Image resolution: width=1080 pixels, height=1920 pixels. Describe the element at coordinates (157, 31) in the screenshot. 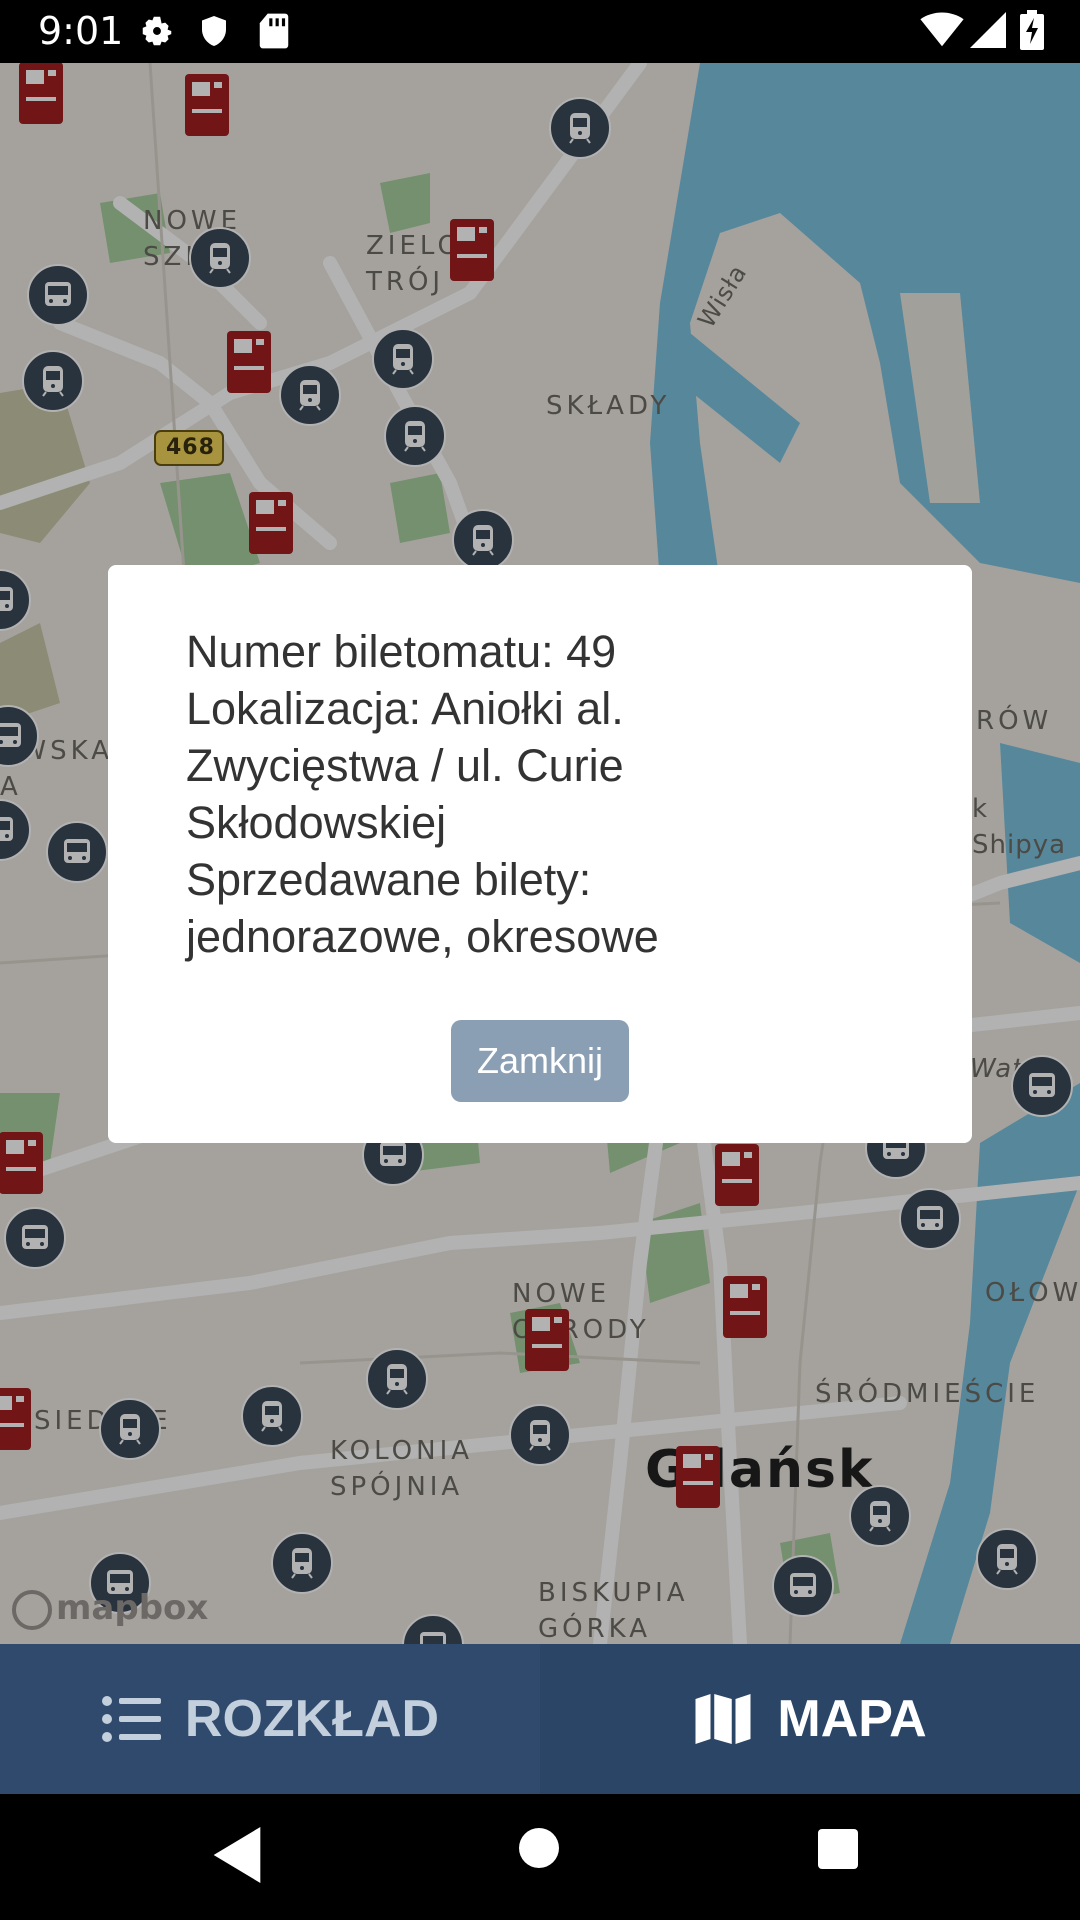

I see `gear-icon` at that location.